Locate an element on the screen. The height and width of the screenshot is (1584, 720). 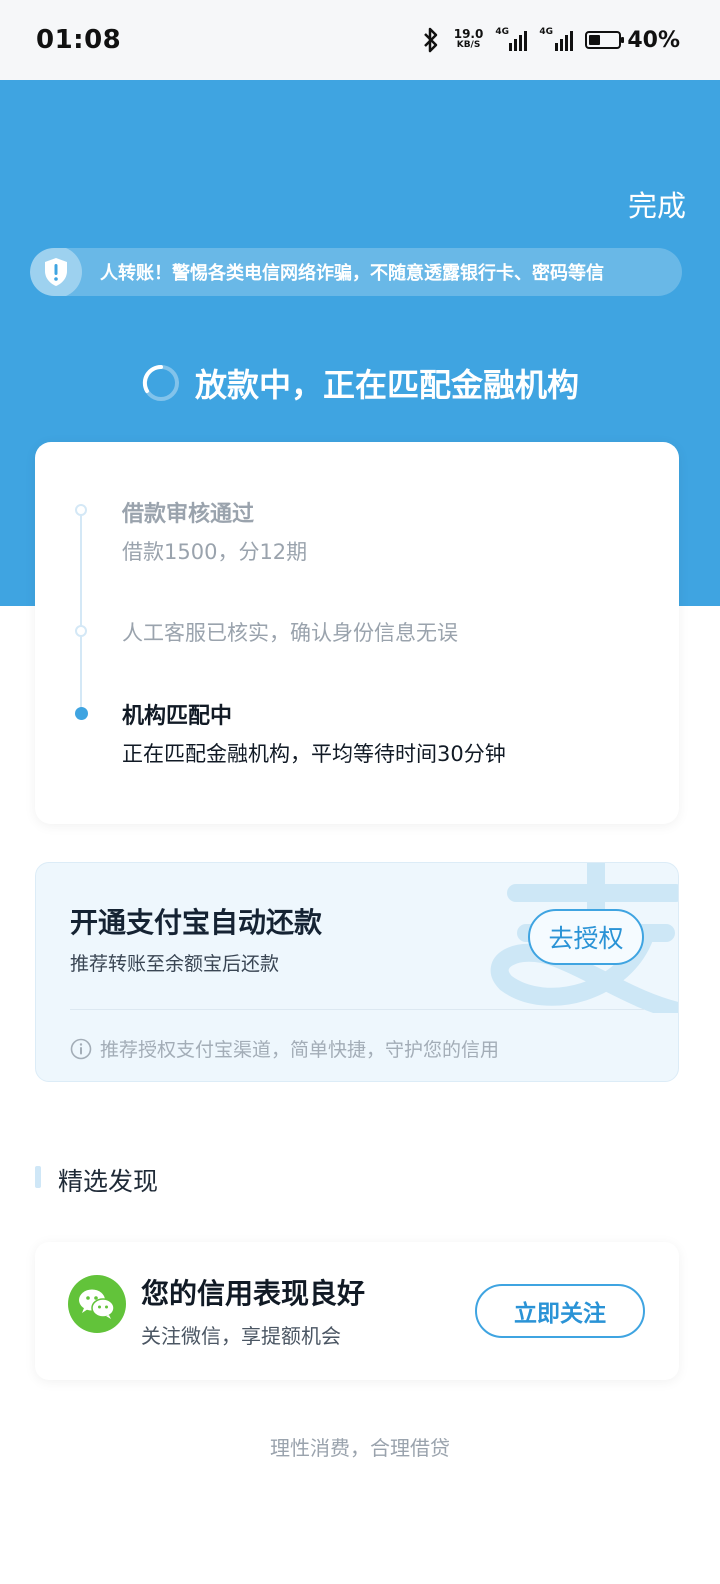
bluetooth-icon is located at coordinates (430, 40).